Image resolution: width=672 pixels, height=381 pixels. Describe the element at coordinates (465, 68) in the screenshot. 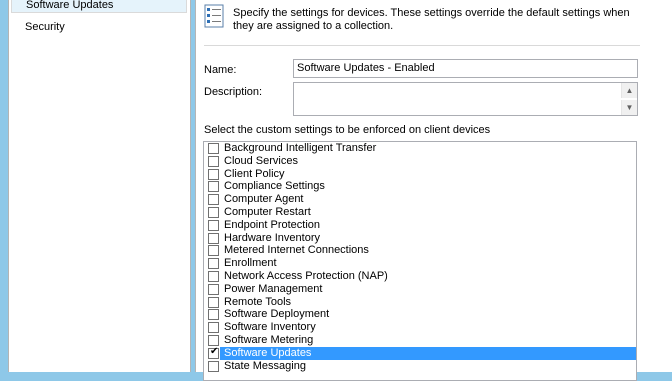

I see `name-field: Software Updates - Enabled` at that location.